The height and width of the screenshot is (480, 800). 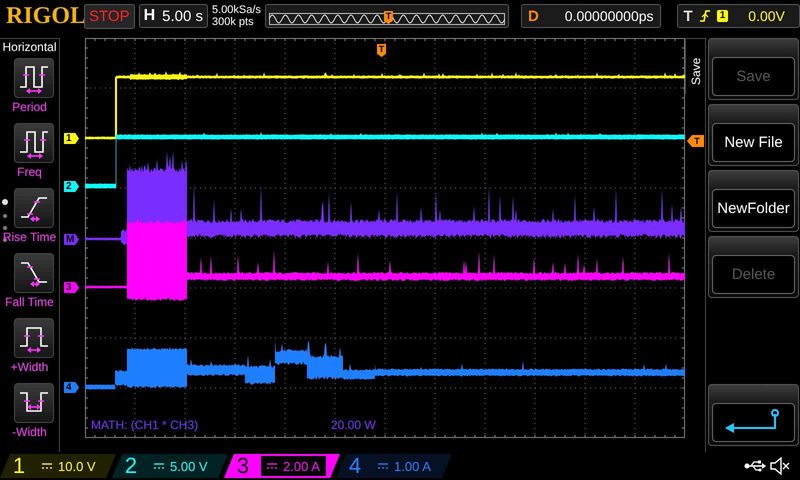 What do you see at coordinates (150, 16) in the screenshot?
I see `timebase-label: H` at bounding box center [150, 16].